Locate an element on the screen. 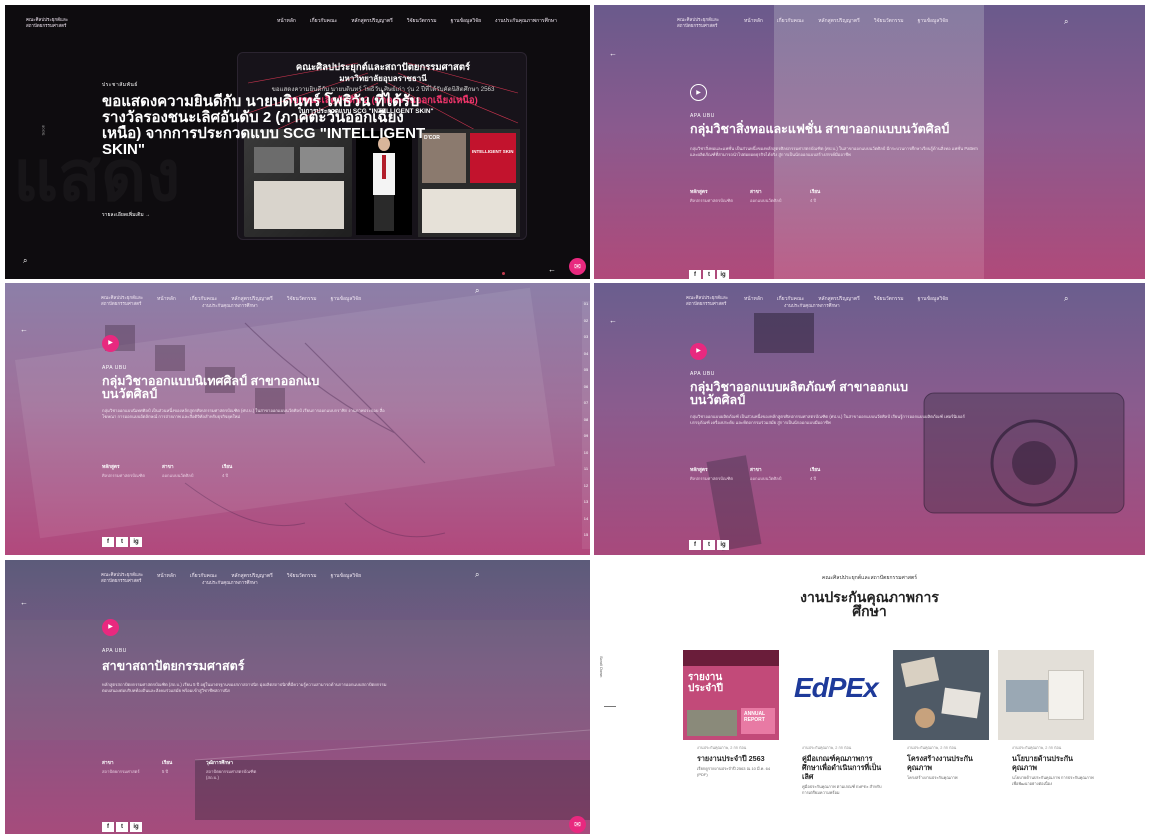  pager-item: 14 is located at coordinates (586, 524).